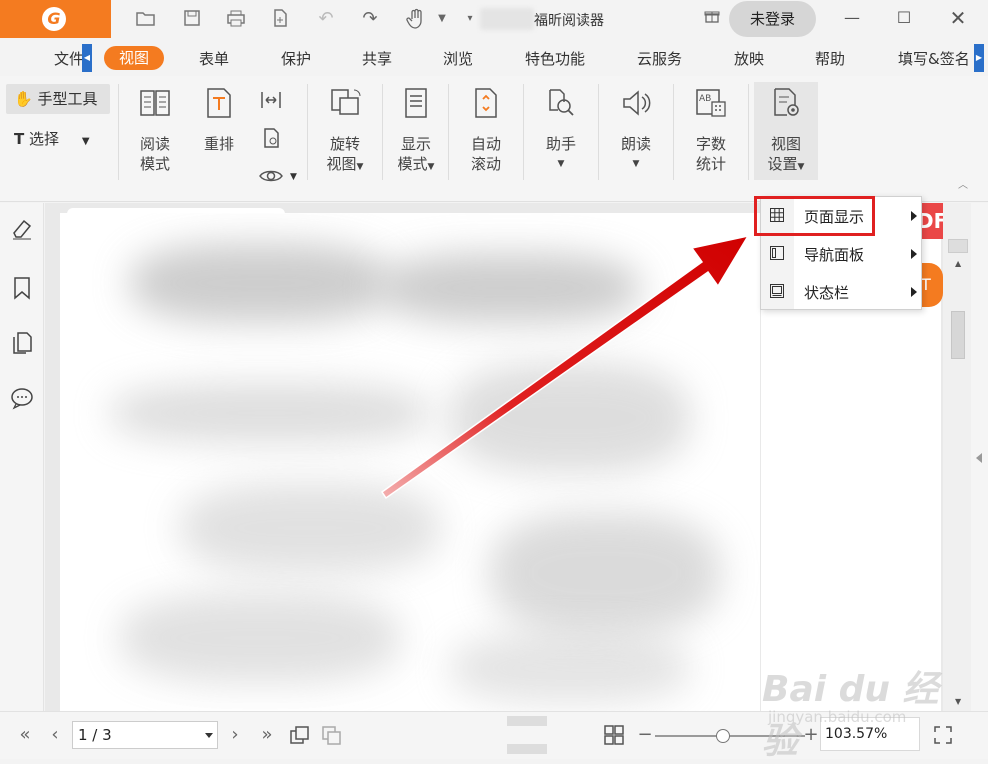 Image resolution: width=988 pixels, height=764 pixels. Describe the element at coordinates (636, 130) in the screenshot. I see `read-aloud-button: 朗读 ▼` at that location.